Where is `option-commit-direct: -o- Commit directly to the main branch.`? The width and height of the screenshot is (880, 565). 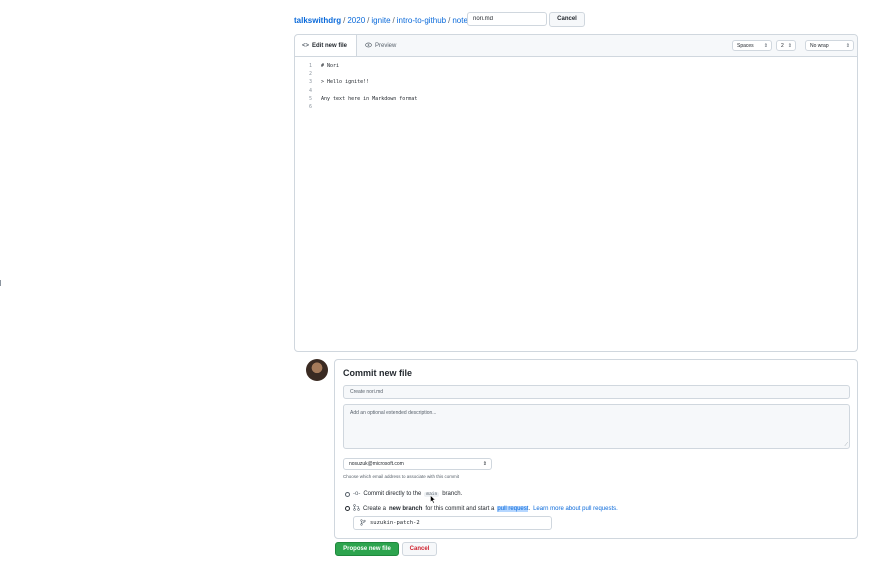
option-commit-direct: -o- Commit directly to the main branch. is located at coordinates (403, 494).